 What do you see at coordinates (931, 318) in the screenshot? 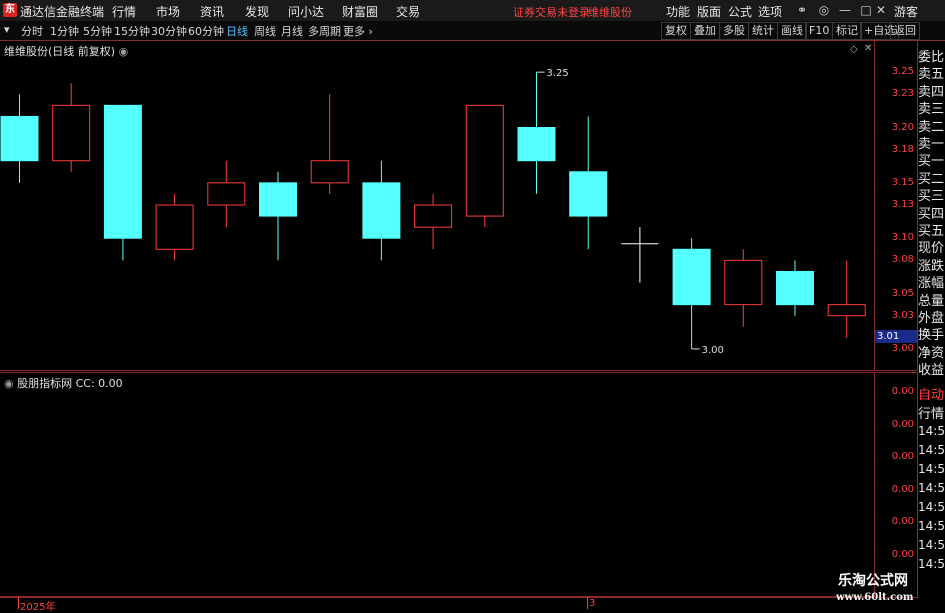
I see `quote-field-label: 外盘` at bounding box center [931, 318].